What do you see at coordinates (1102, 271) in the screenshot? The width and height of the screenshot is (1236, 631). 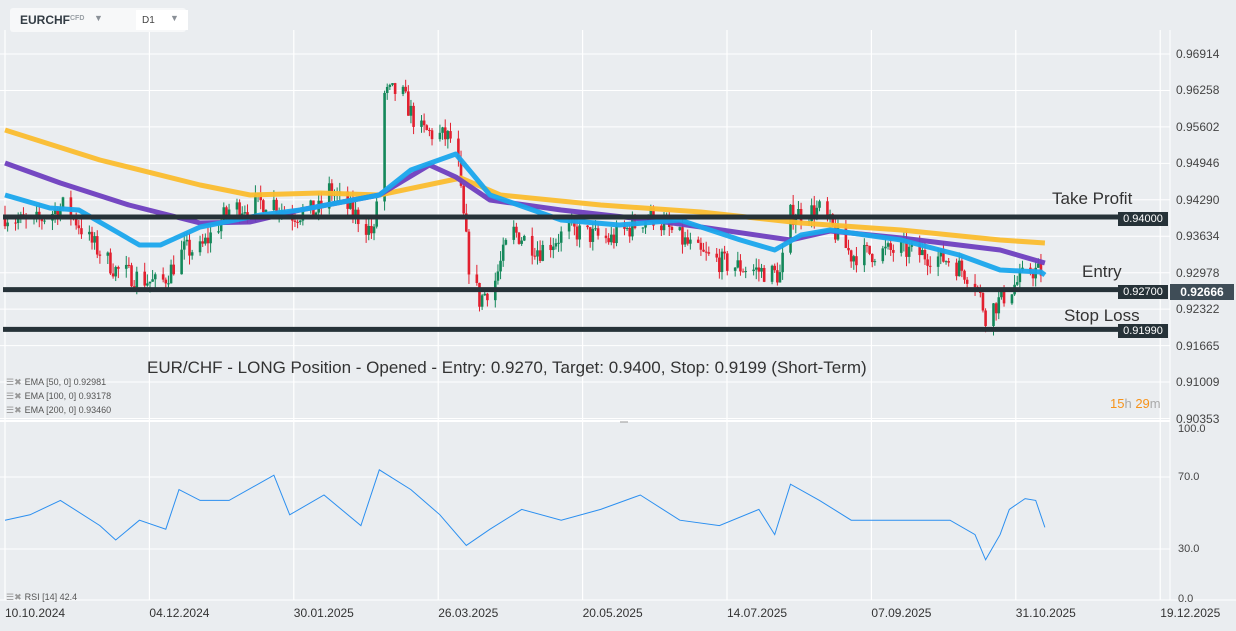 I see `entry-label: Entry` at bounding box center [1102, 271].